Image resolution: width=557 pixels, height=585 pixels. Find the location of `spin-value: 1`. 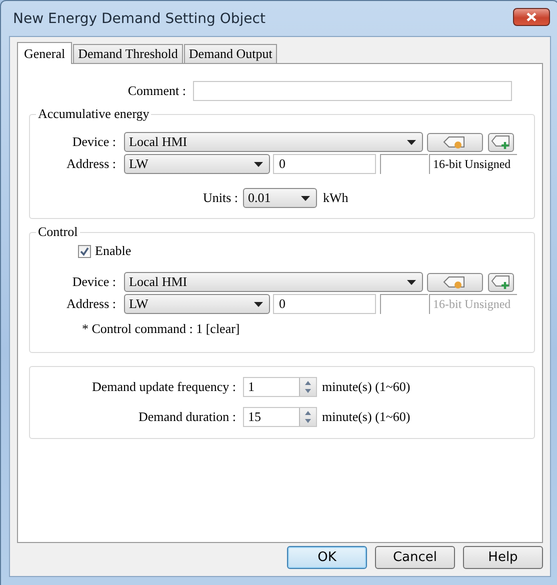

spin-value: 1 is located at coordinates (251, 387).